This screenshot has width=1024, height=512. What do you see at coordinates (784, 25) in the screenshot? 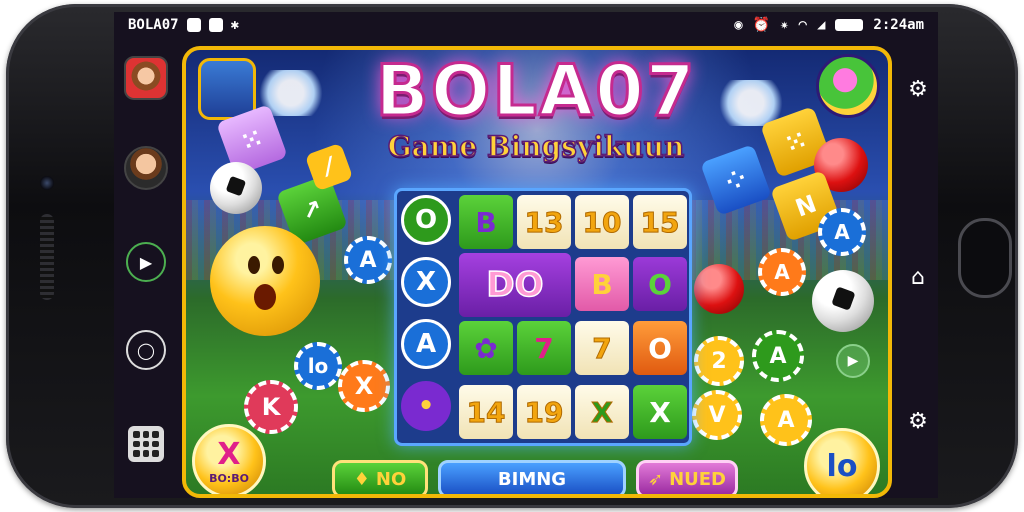
I see `vibrate-icon: ✷` at bounding box center [784, 25].